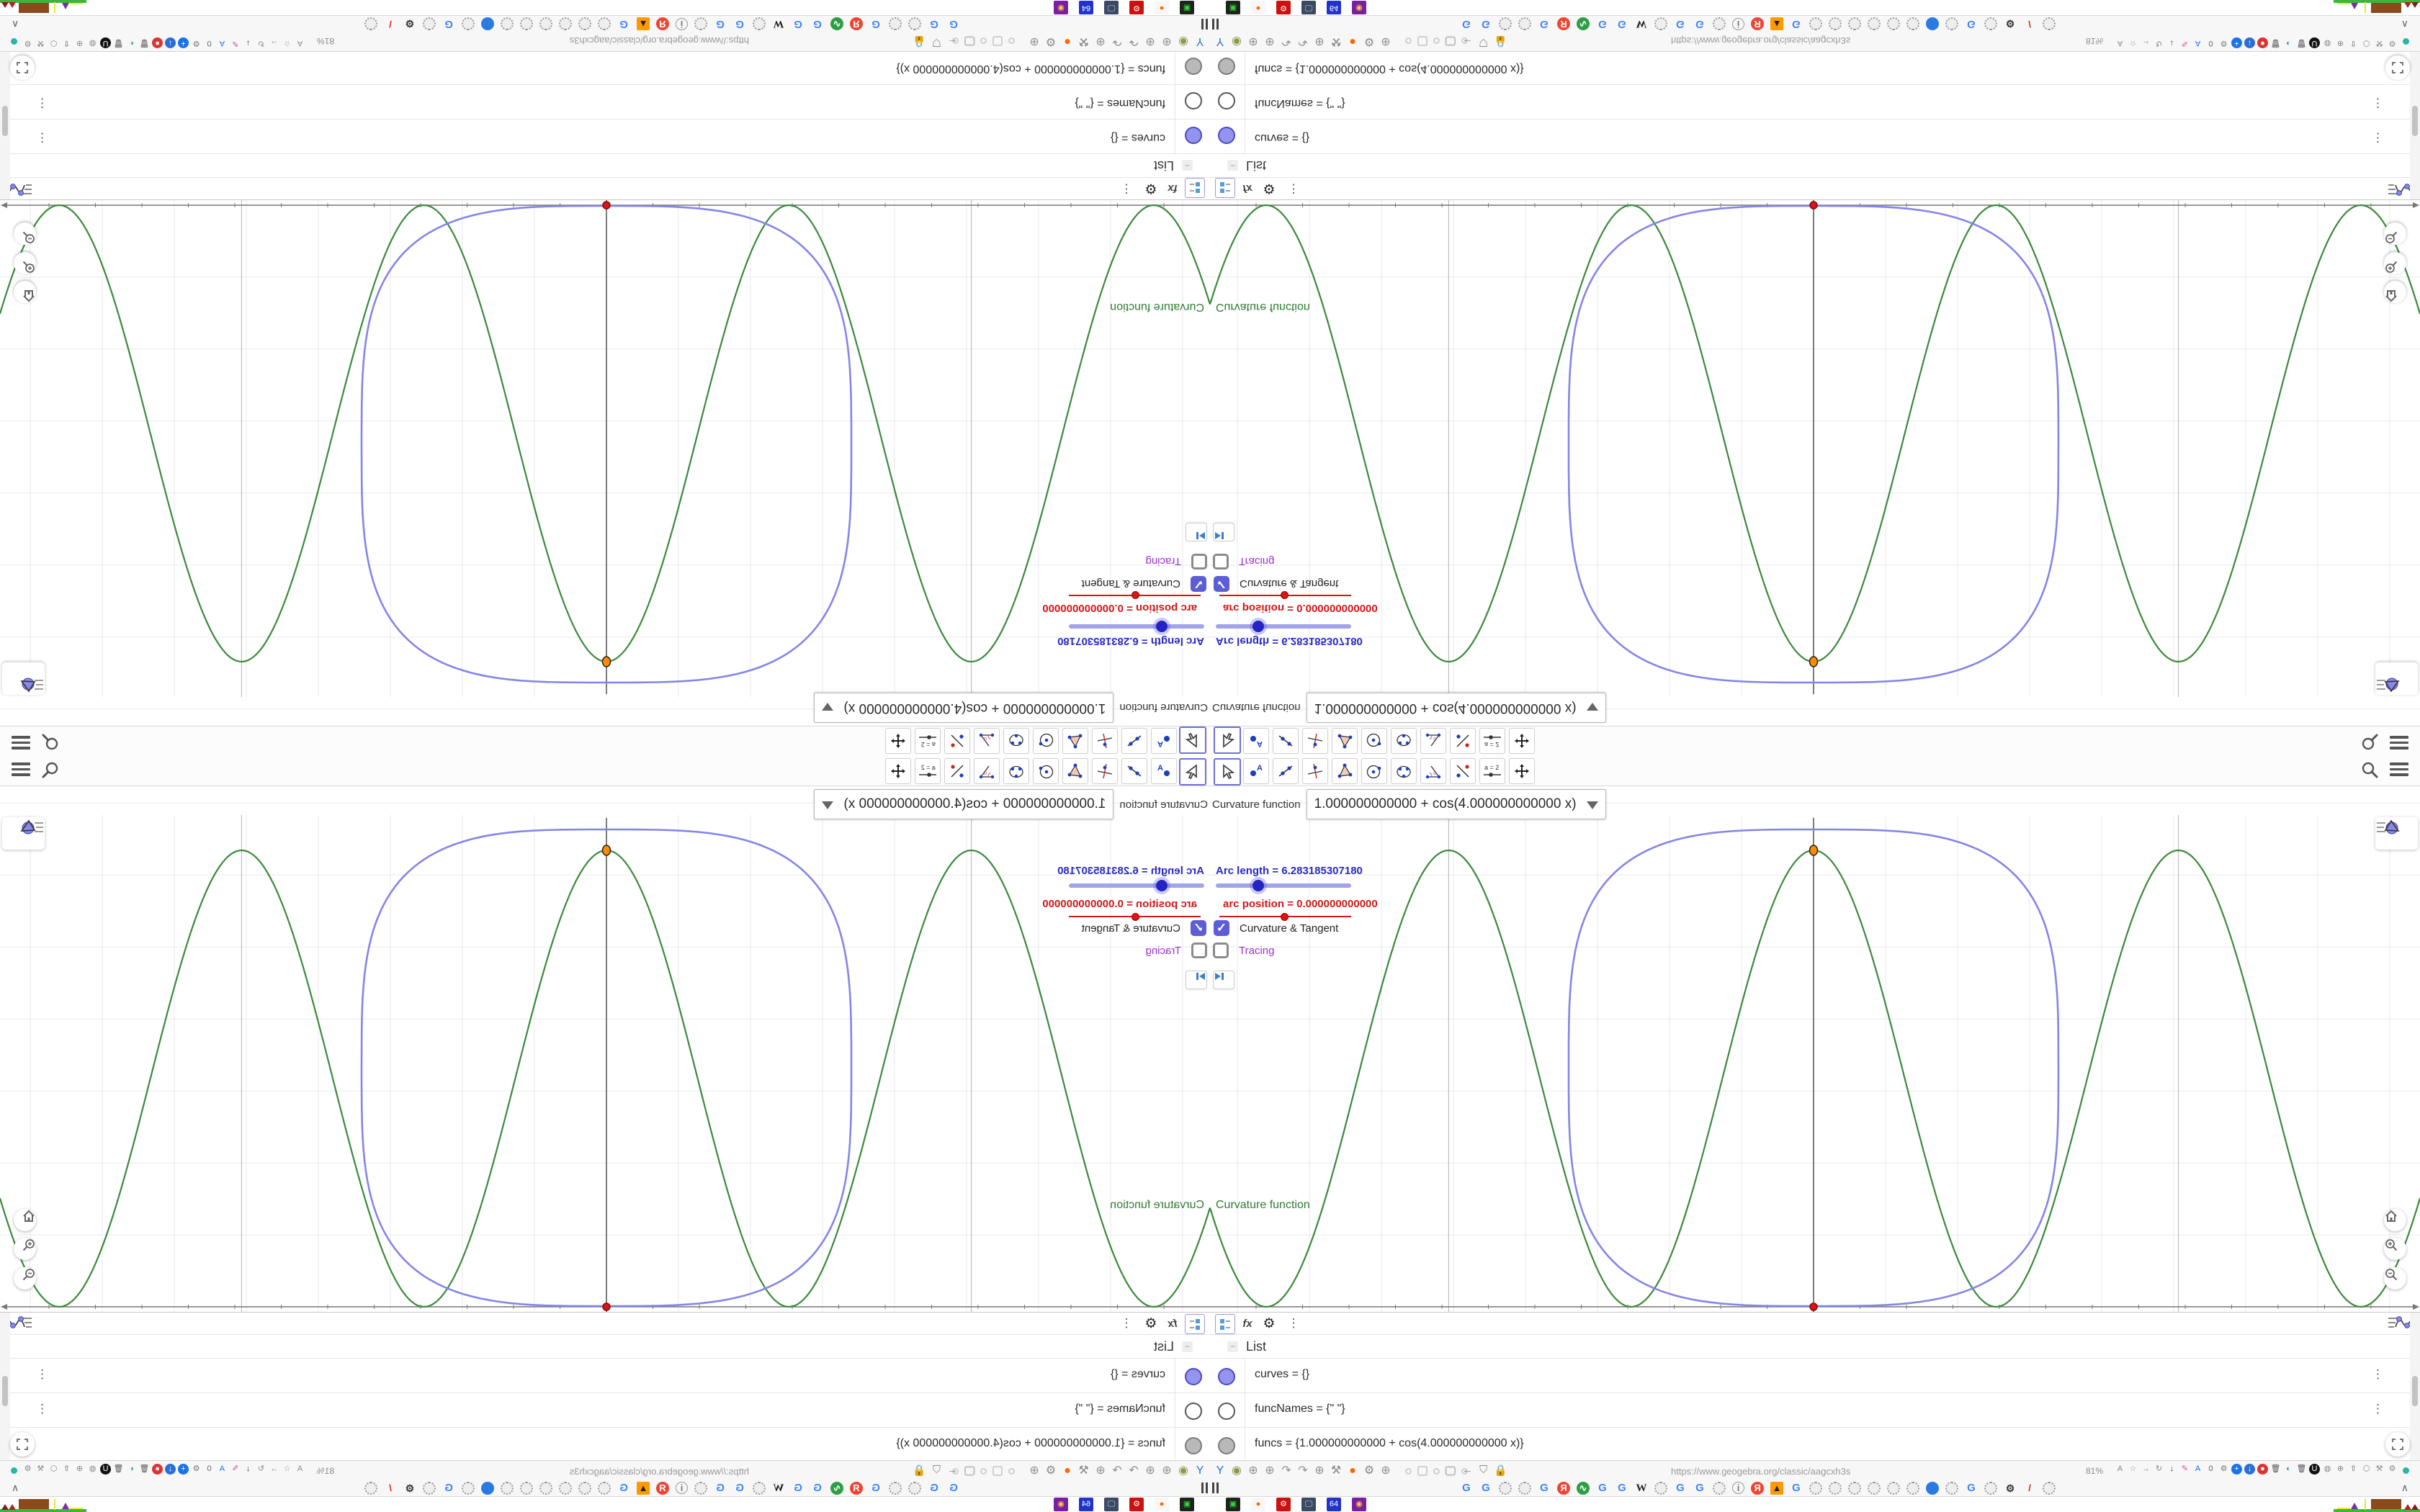 The height and width of the screenshot is (1512, 2420). I want to click on tab-favicon-gear: ⚙, so click(2011, 1488).